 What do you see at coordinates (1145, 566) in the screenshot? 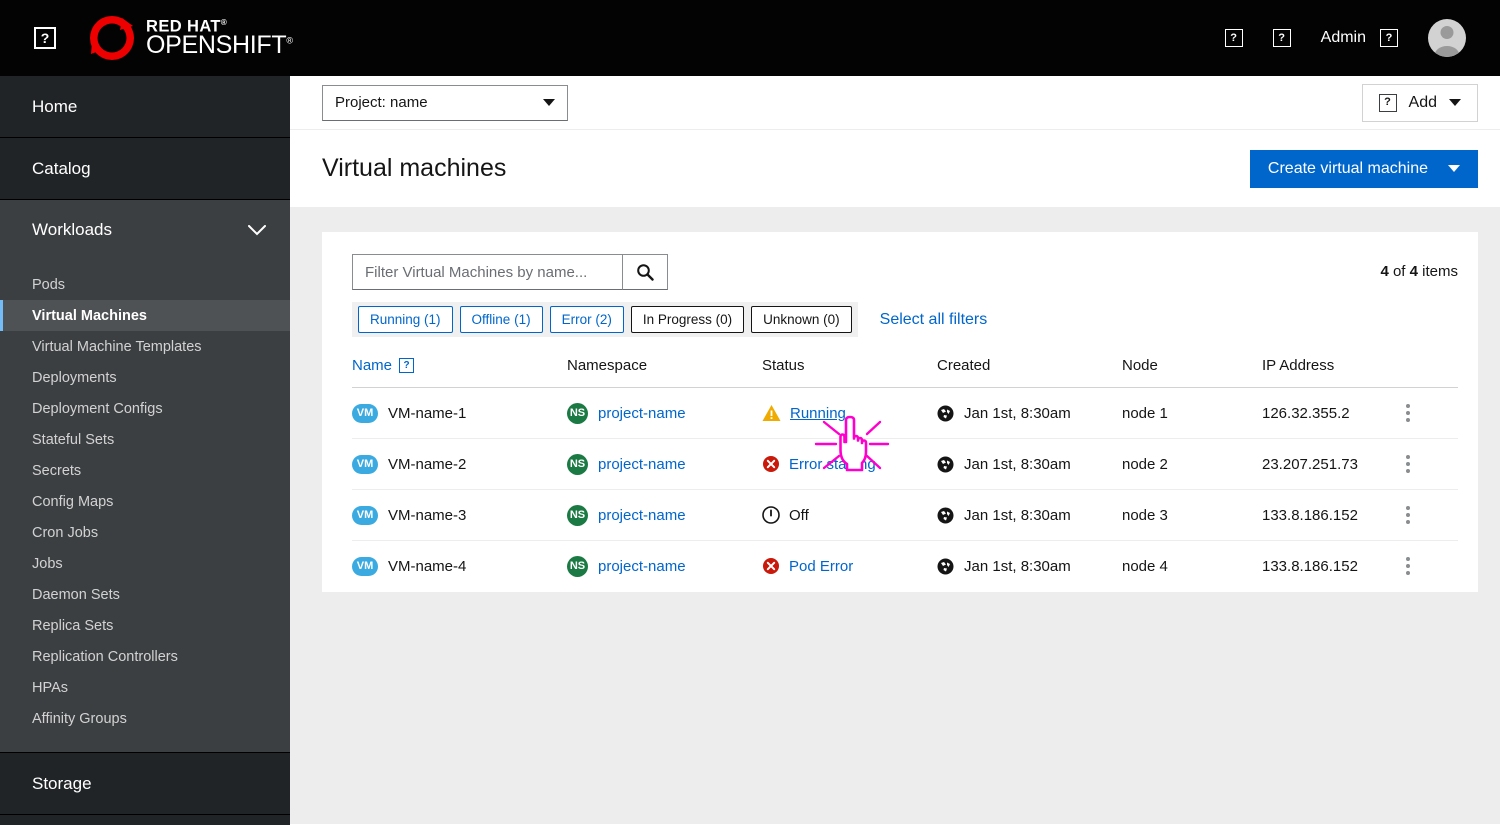
I see `node-label: node 4` at bounding box center [1145, 566].